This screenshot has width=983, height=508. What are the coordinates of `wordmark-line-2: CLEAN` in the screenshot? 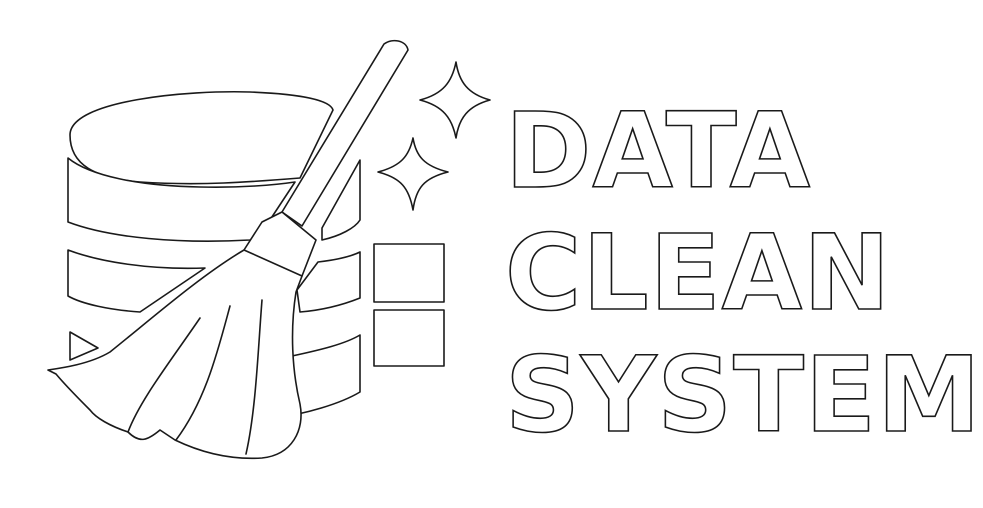 It's located at (698, 273).